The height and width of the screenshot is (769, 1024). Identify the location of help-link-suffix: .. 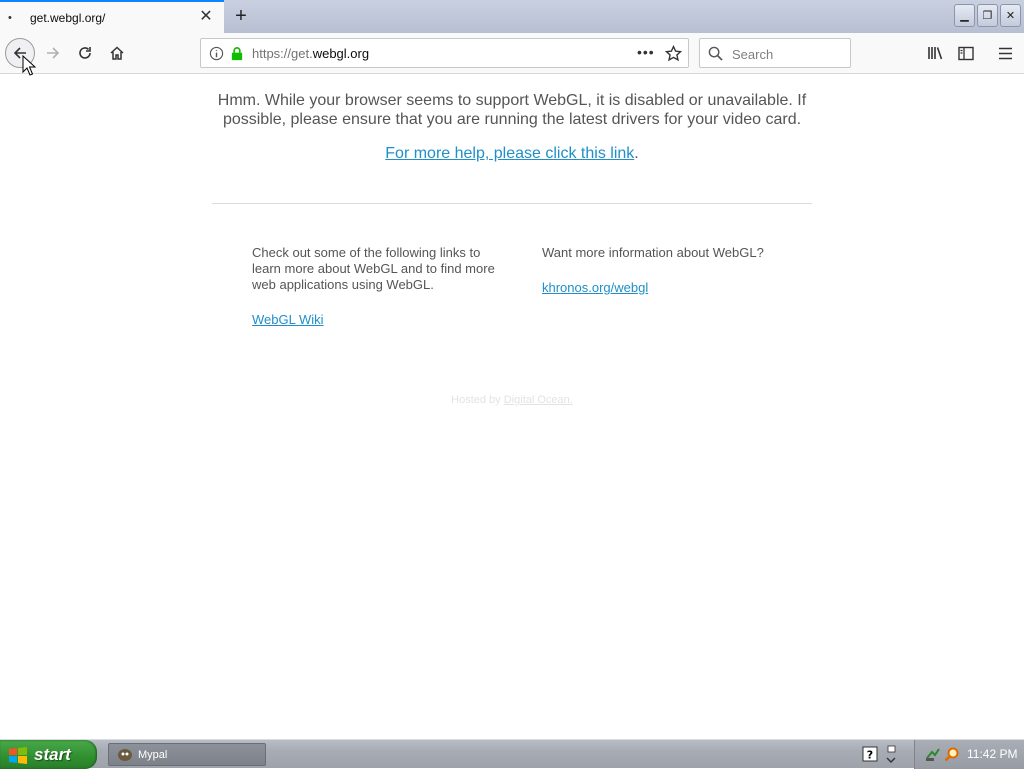
(636, 153).